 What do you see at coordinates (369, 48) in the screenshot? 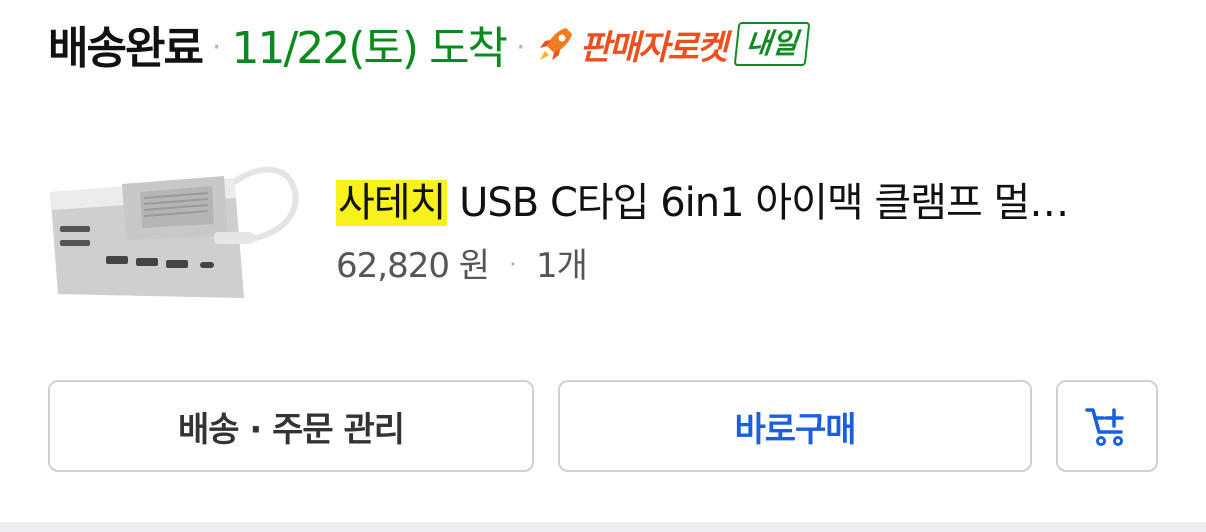
I see `arrival-date: 11/22(토) 도착` at bounding box center [369, 48].